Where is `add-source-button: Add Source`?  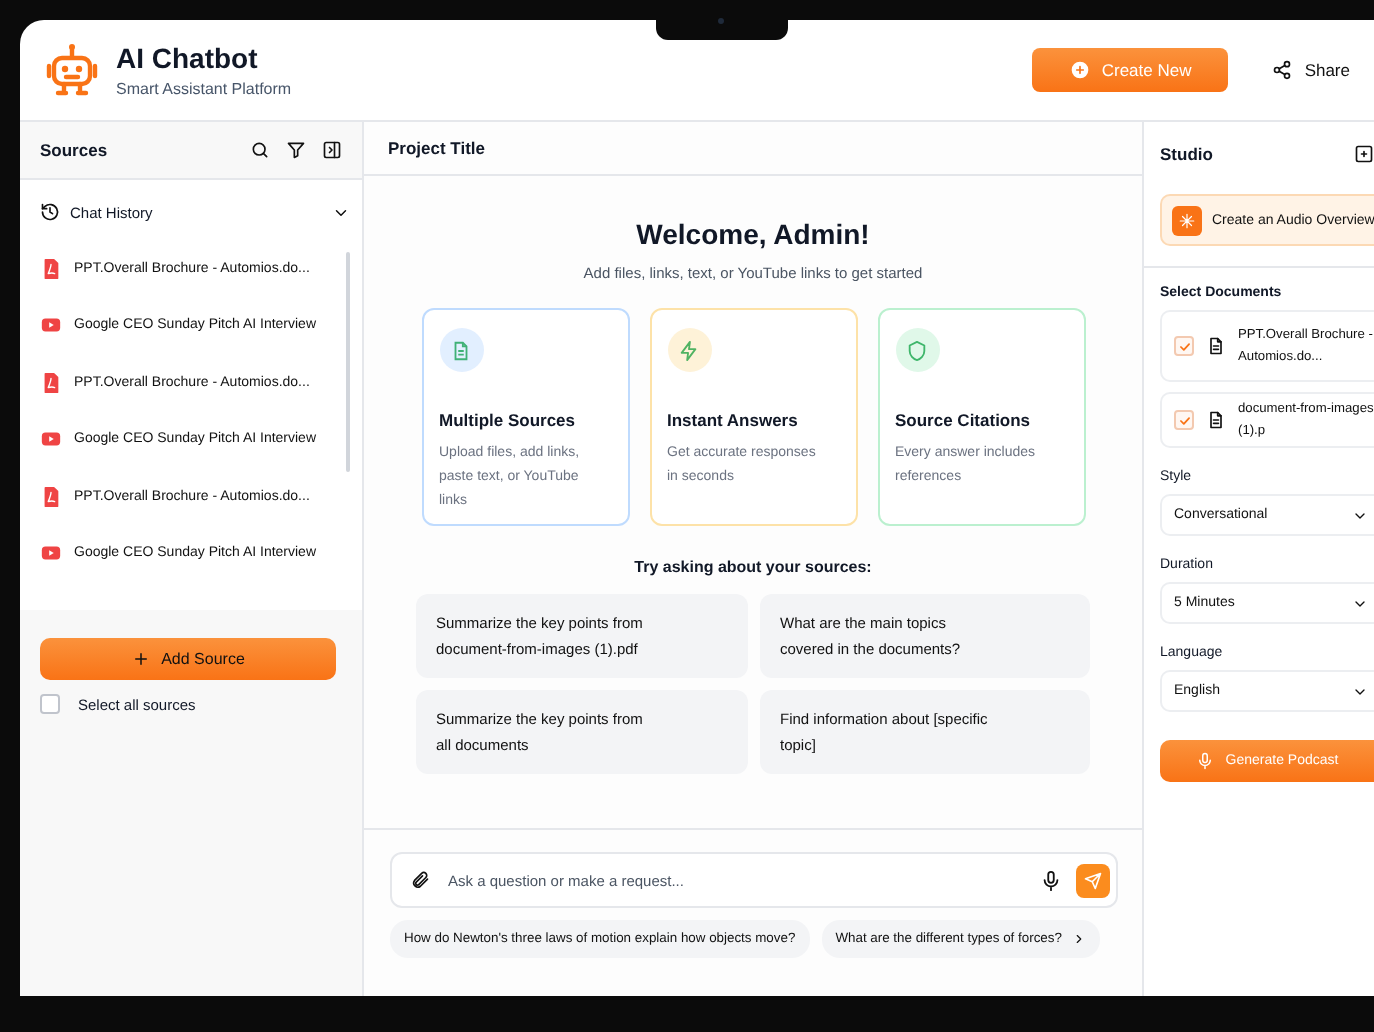
add-source-button: Add Source is located at coordinates (188, 659).